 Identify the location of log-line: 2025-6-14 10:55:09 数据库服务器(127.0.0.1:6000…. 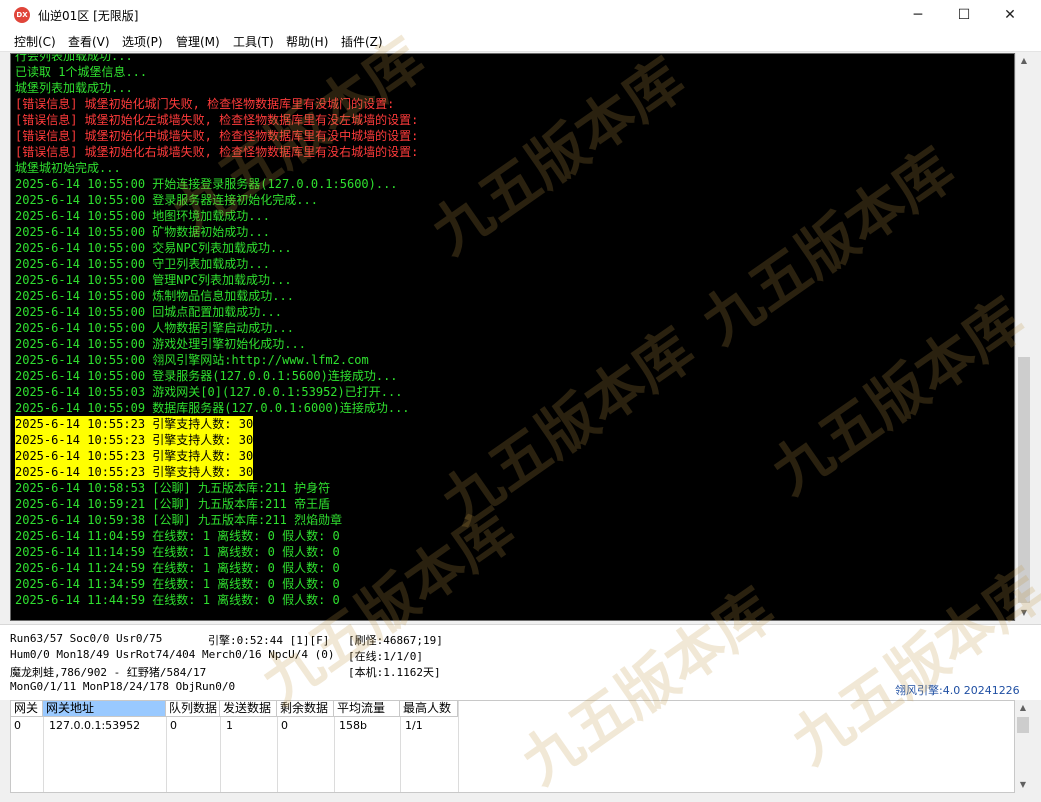
(212, 408).